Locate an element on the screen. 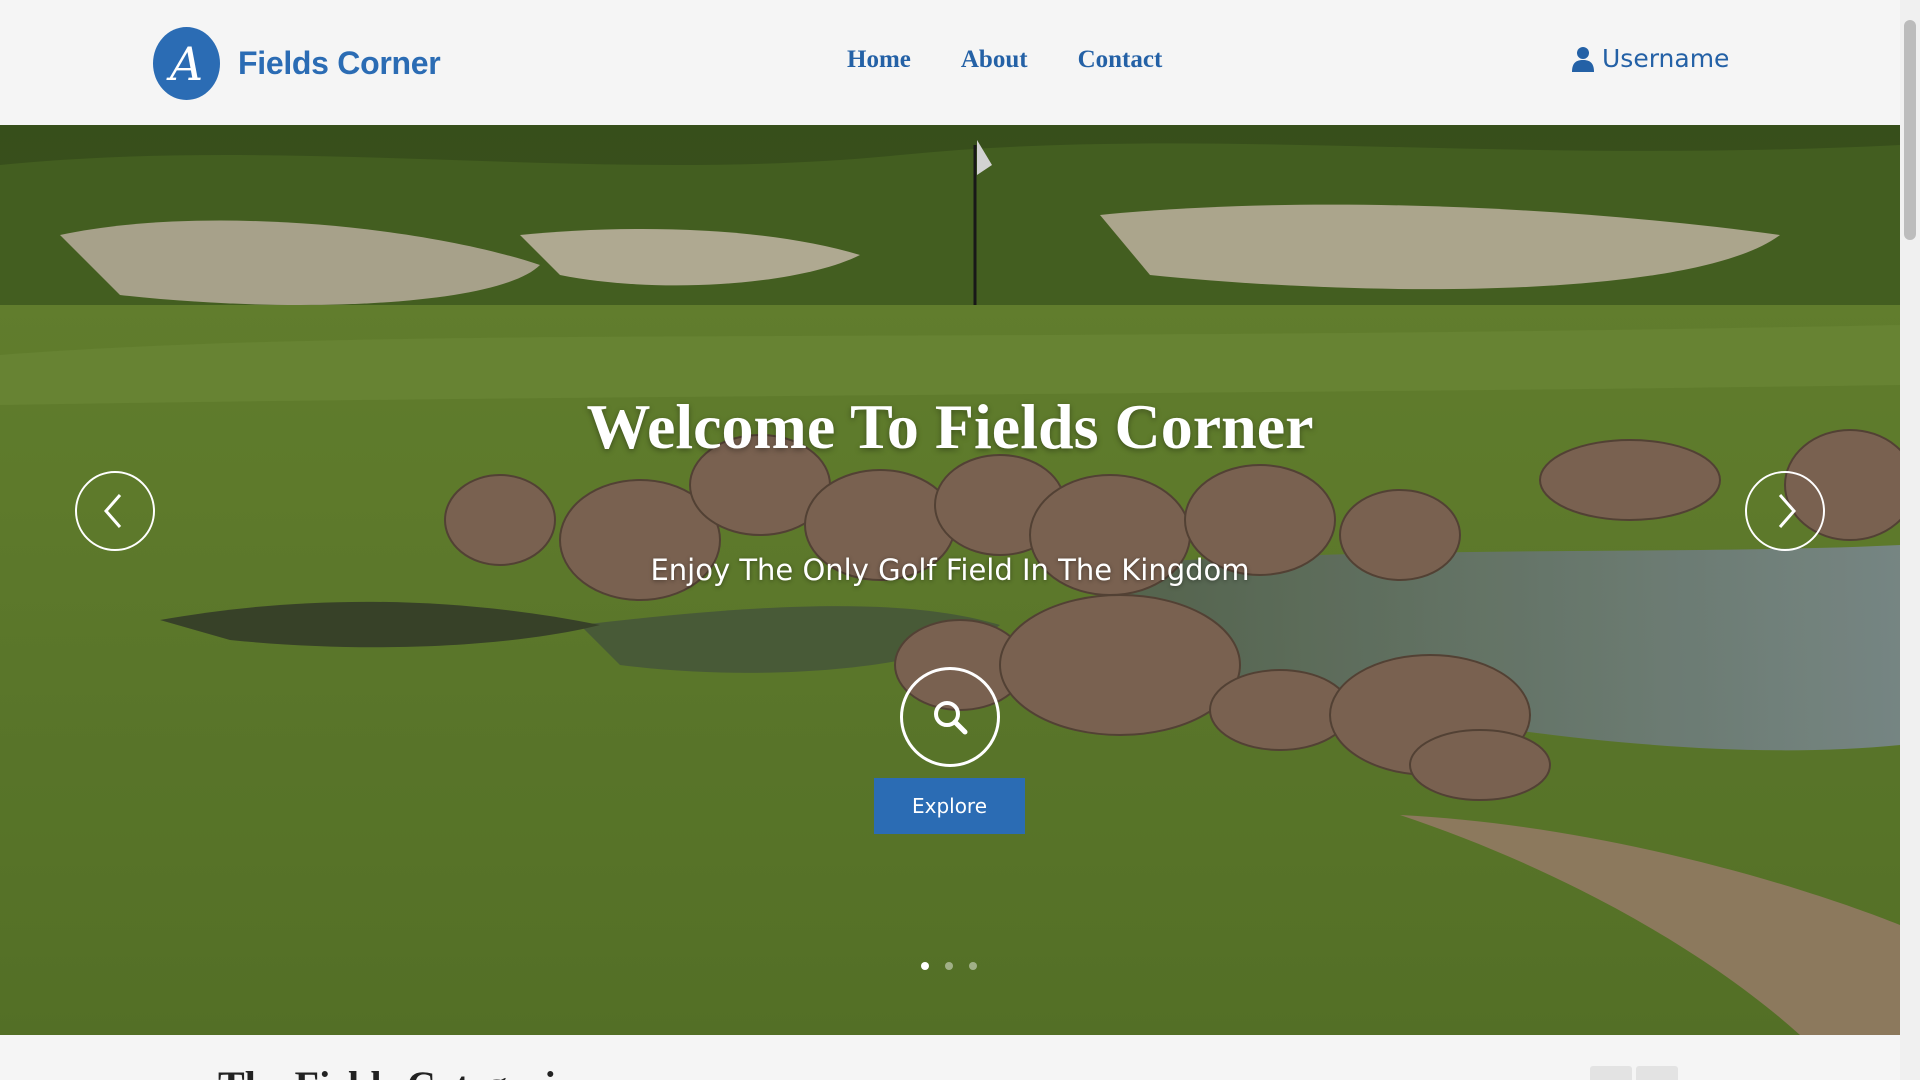 The image size is (1920, 1080). hero-subtitle: Enjoy The Only Golf Field In The Kingdom is located at coordinates (950, 570).